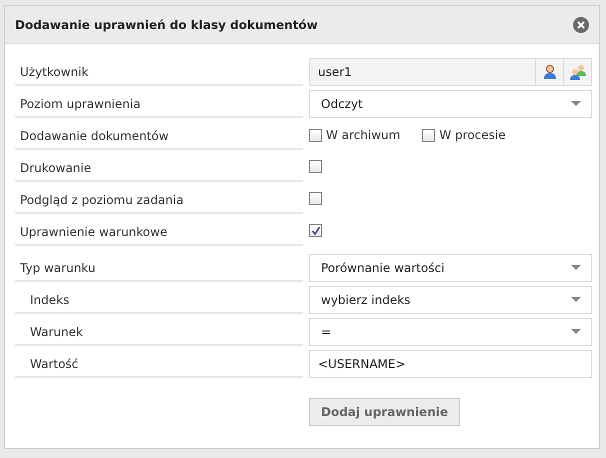  What do you see at coordinates (450, 364) in the screenshot?
I see `input-field: <USERNAME>` at bounding box center [450, 364].